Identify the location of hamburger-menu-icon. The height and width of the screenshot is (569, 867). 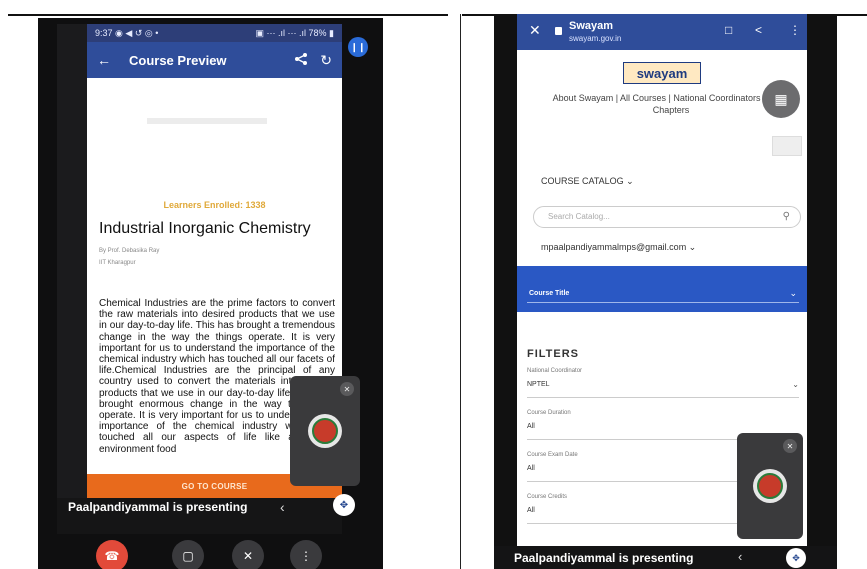
(787, 146).